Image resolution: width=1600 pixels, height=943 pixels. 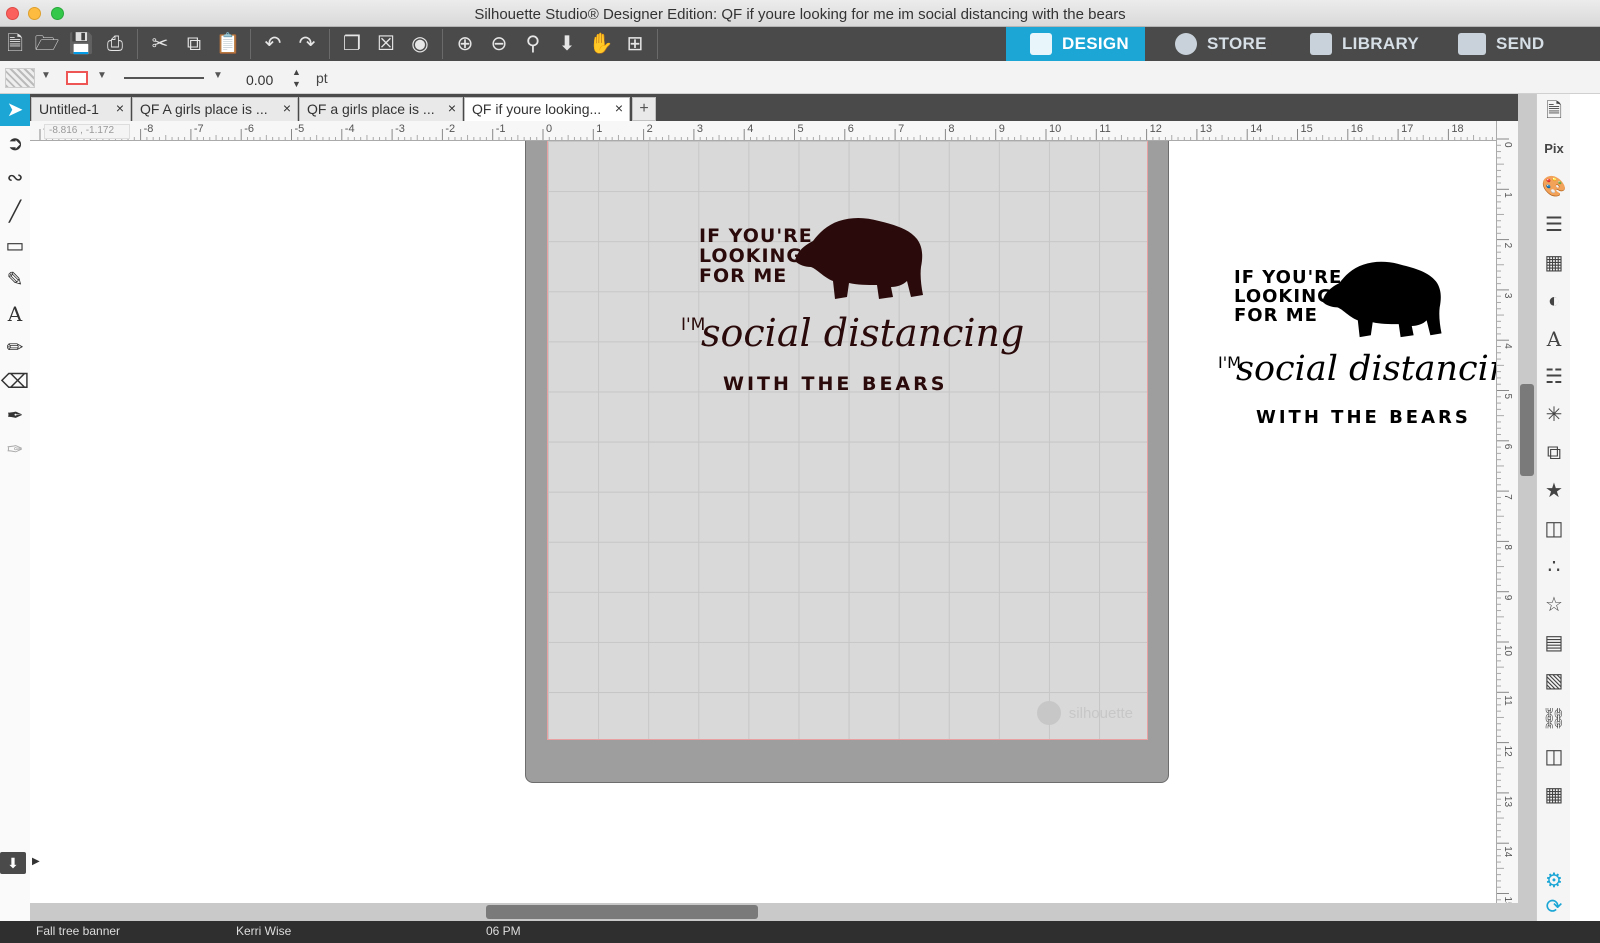 I want to click on line-color-swatch, so click(x=77, y=78).